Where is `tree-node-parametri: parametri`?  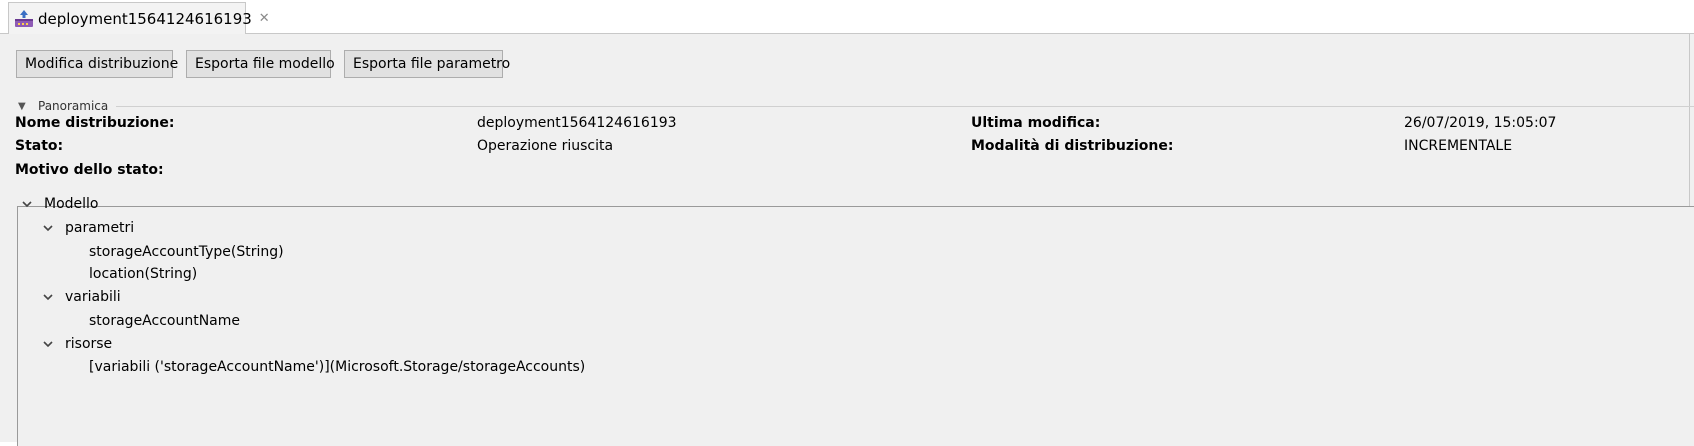 tree-node-parametri: parametri is located at coordinates (87, 228).